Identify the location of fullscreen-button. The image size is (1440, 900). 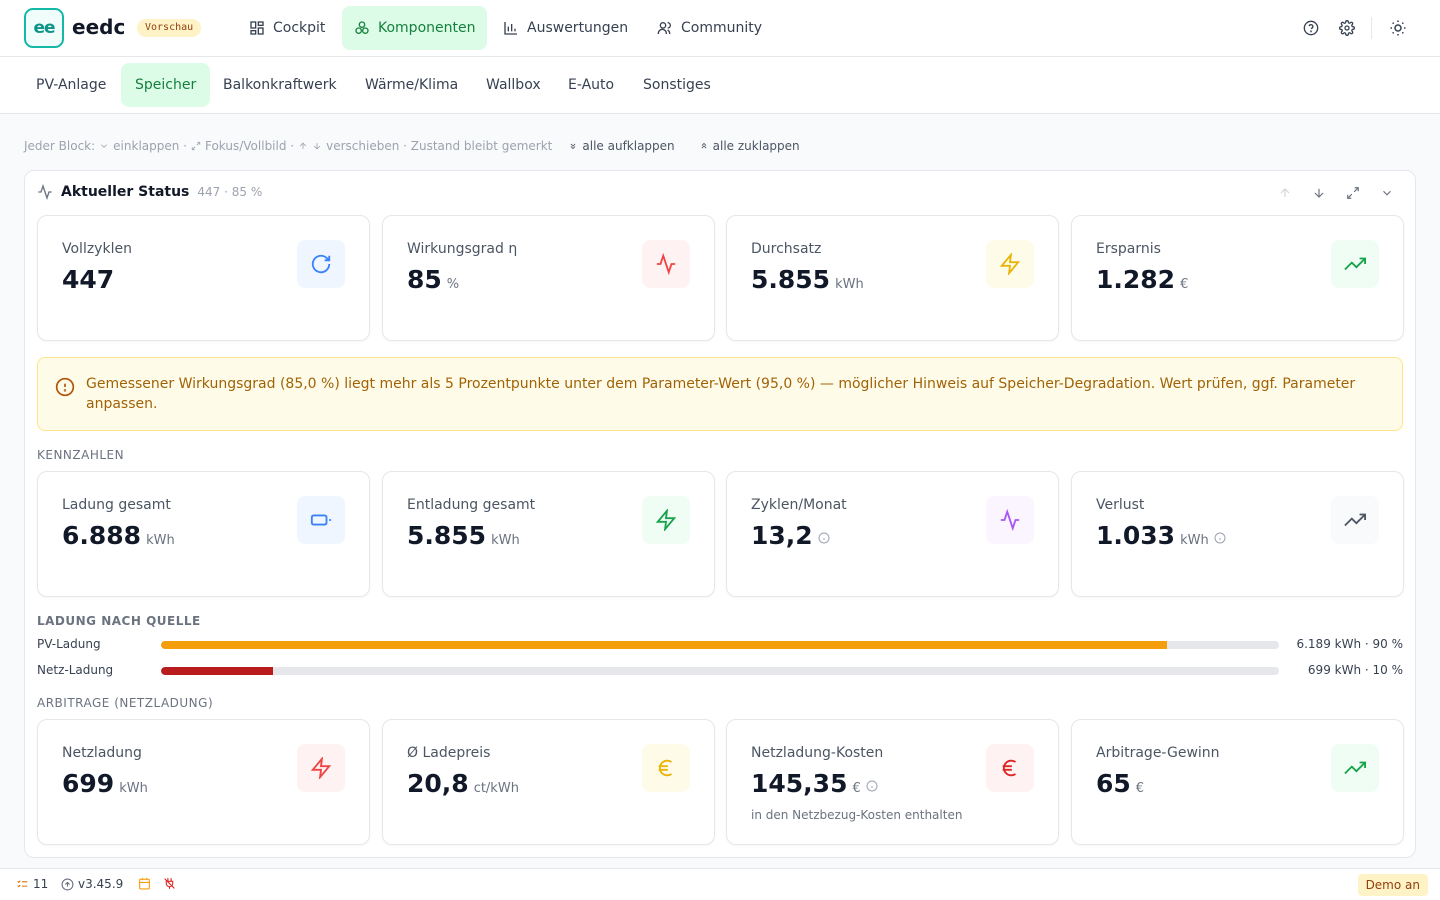
(1353, 193).